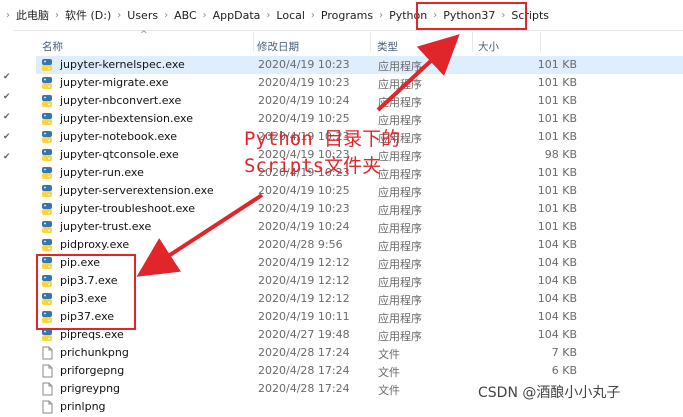 This screenshot has width=683, height=417. Describe the element at coordinates (418, 73) in the screenshot. I see `arrow-to-scripts` at that location.